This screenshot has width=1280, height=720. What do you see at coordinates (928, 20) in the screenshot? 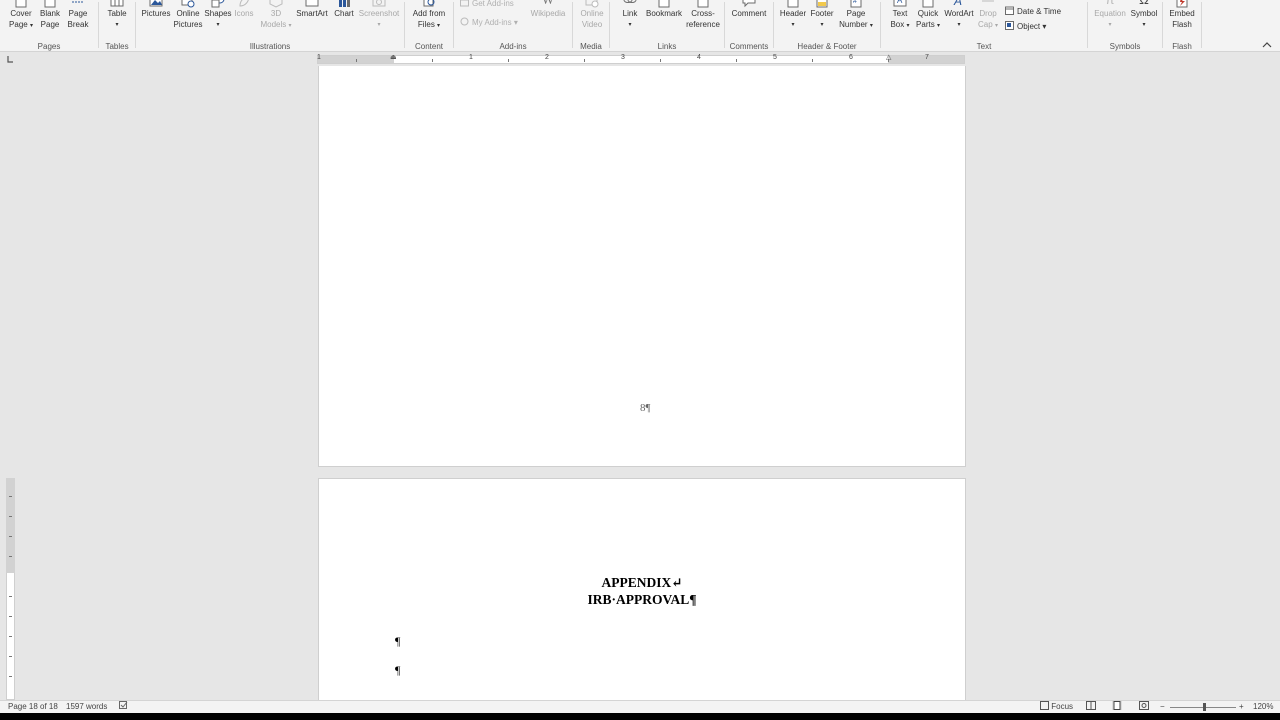
I see `quick-parts-button: Quick Parts ▾` at bounding box center [928, 20].